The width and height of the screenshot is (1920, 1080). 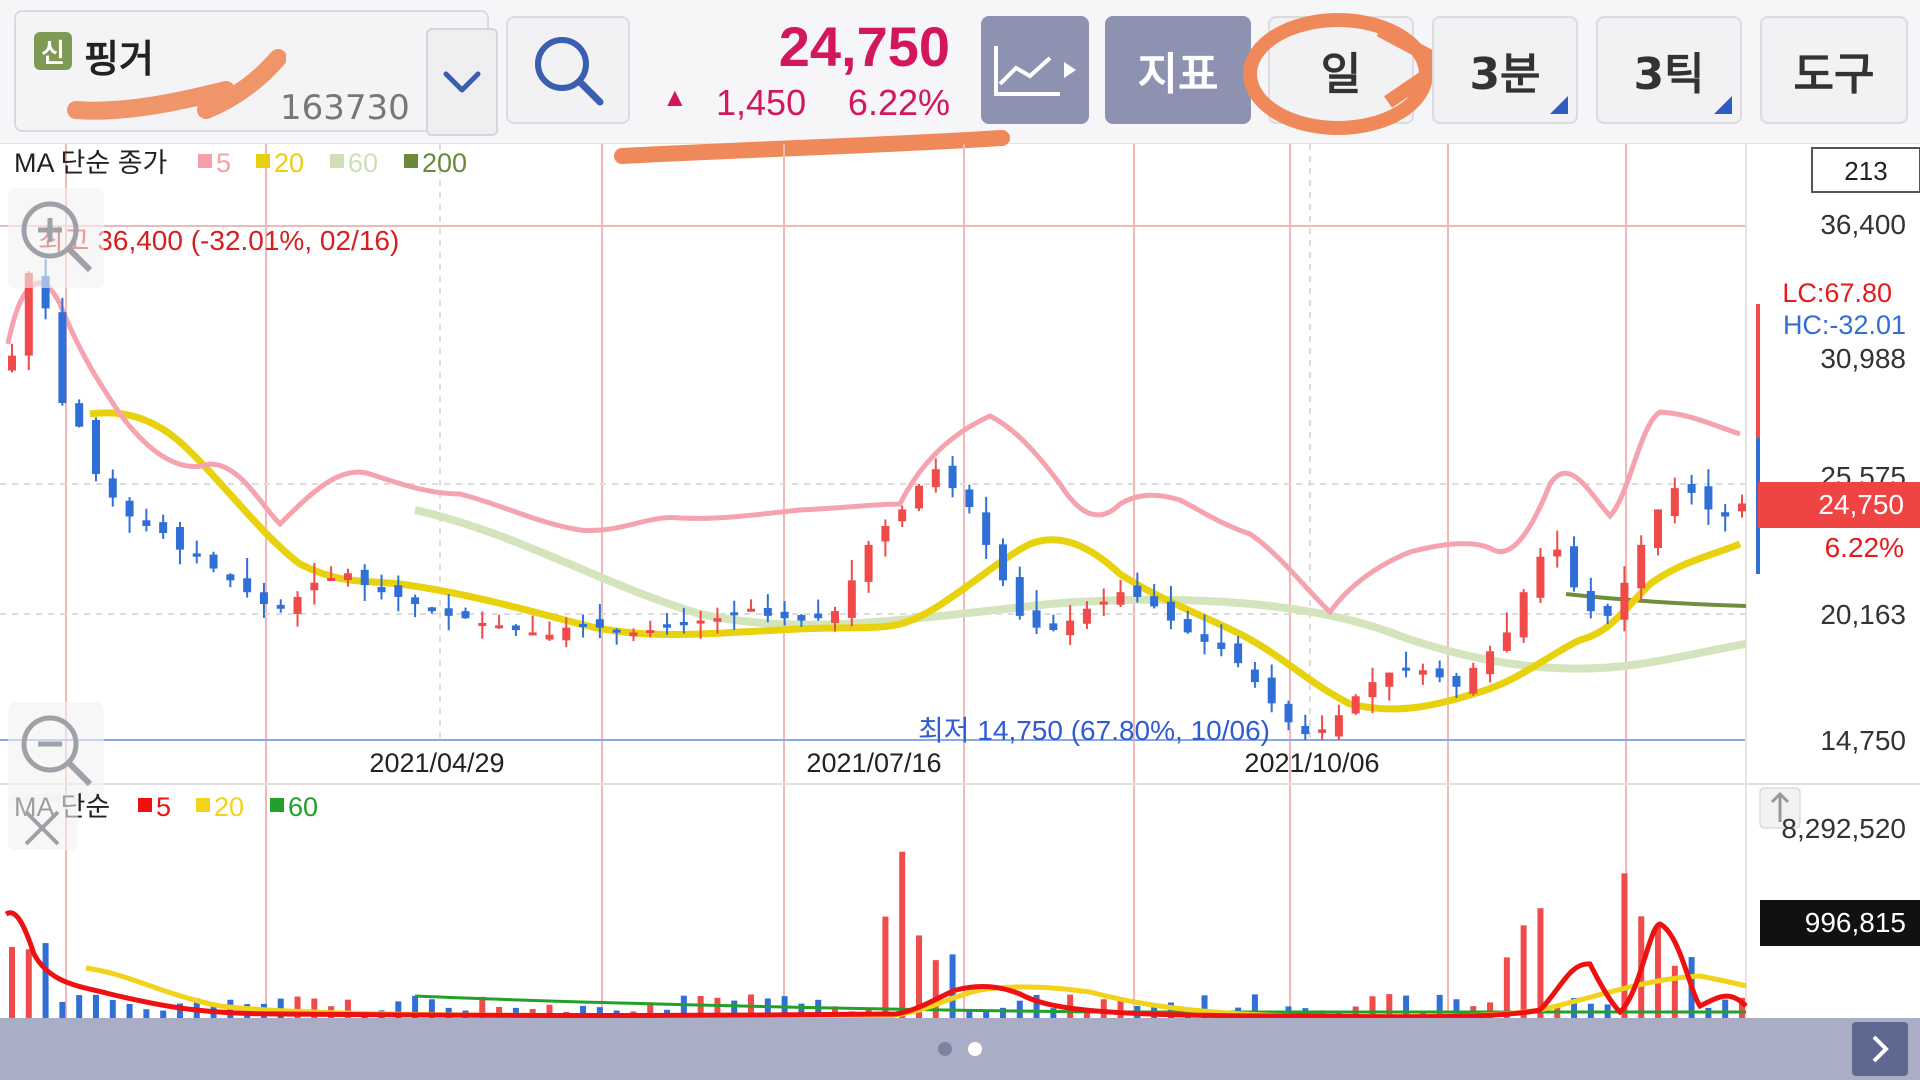 What do you see at coordinates (1094, 730) in the screenshot?
I see `low-annotation: 최저 14,750 (67.80%, 10/06)` at bounding box center [1094, 730].